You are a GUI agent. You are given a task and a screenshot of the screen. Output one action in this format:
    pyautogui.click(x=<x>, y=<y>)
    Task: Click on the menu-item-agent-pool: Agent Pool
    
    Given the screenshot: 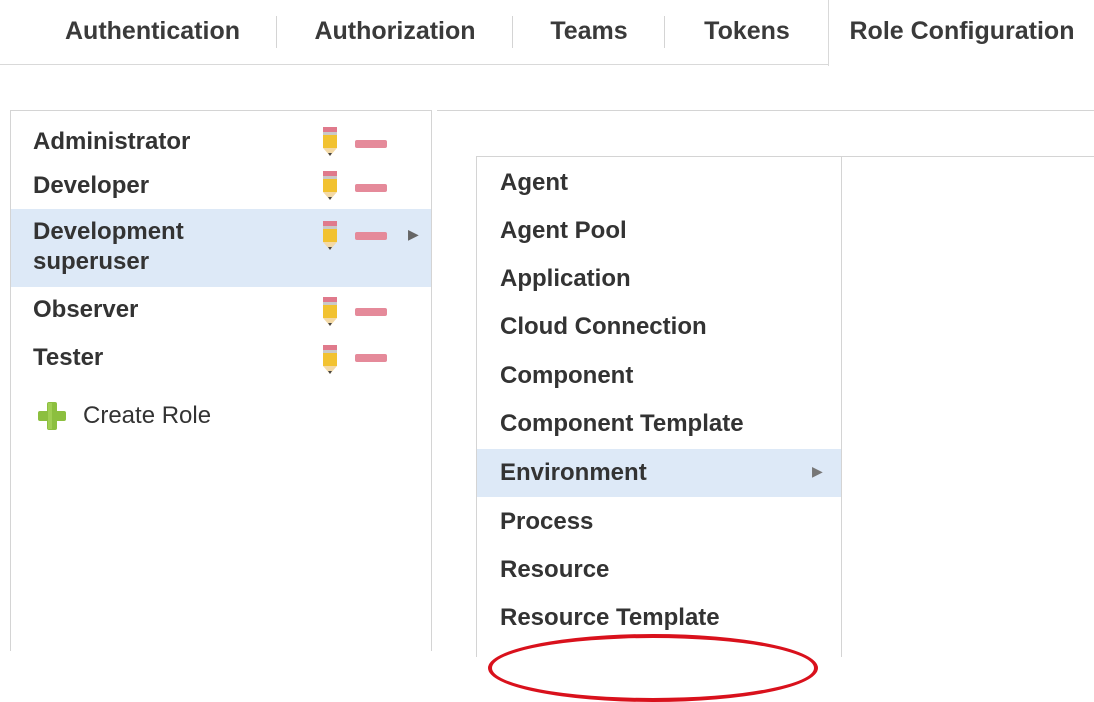 What is the action you would take?
    pyautogui.click(x=659, y=231)
    